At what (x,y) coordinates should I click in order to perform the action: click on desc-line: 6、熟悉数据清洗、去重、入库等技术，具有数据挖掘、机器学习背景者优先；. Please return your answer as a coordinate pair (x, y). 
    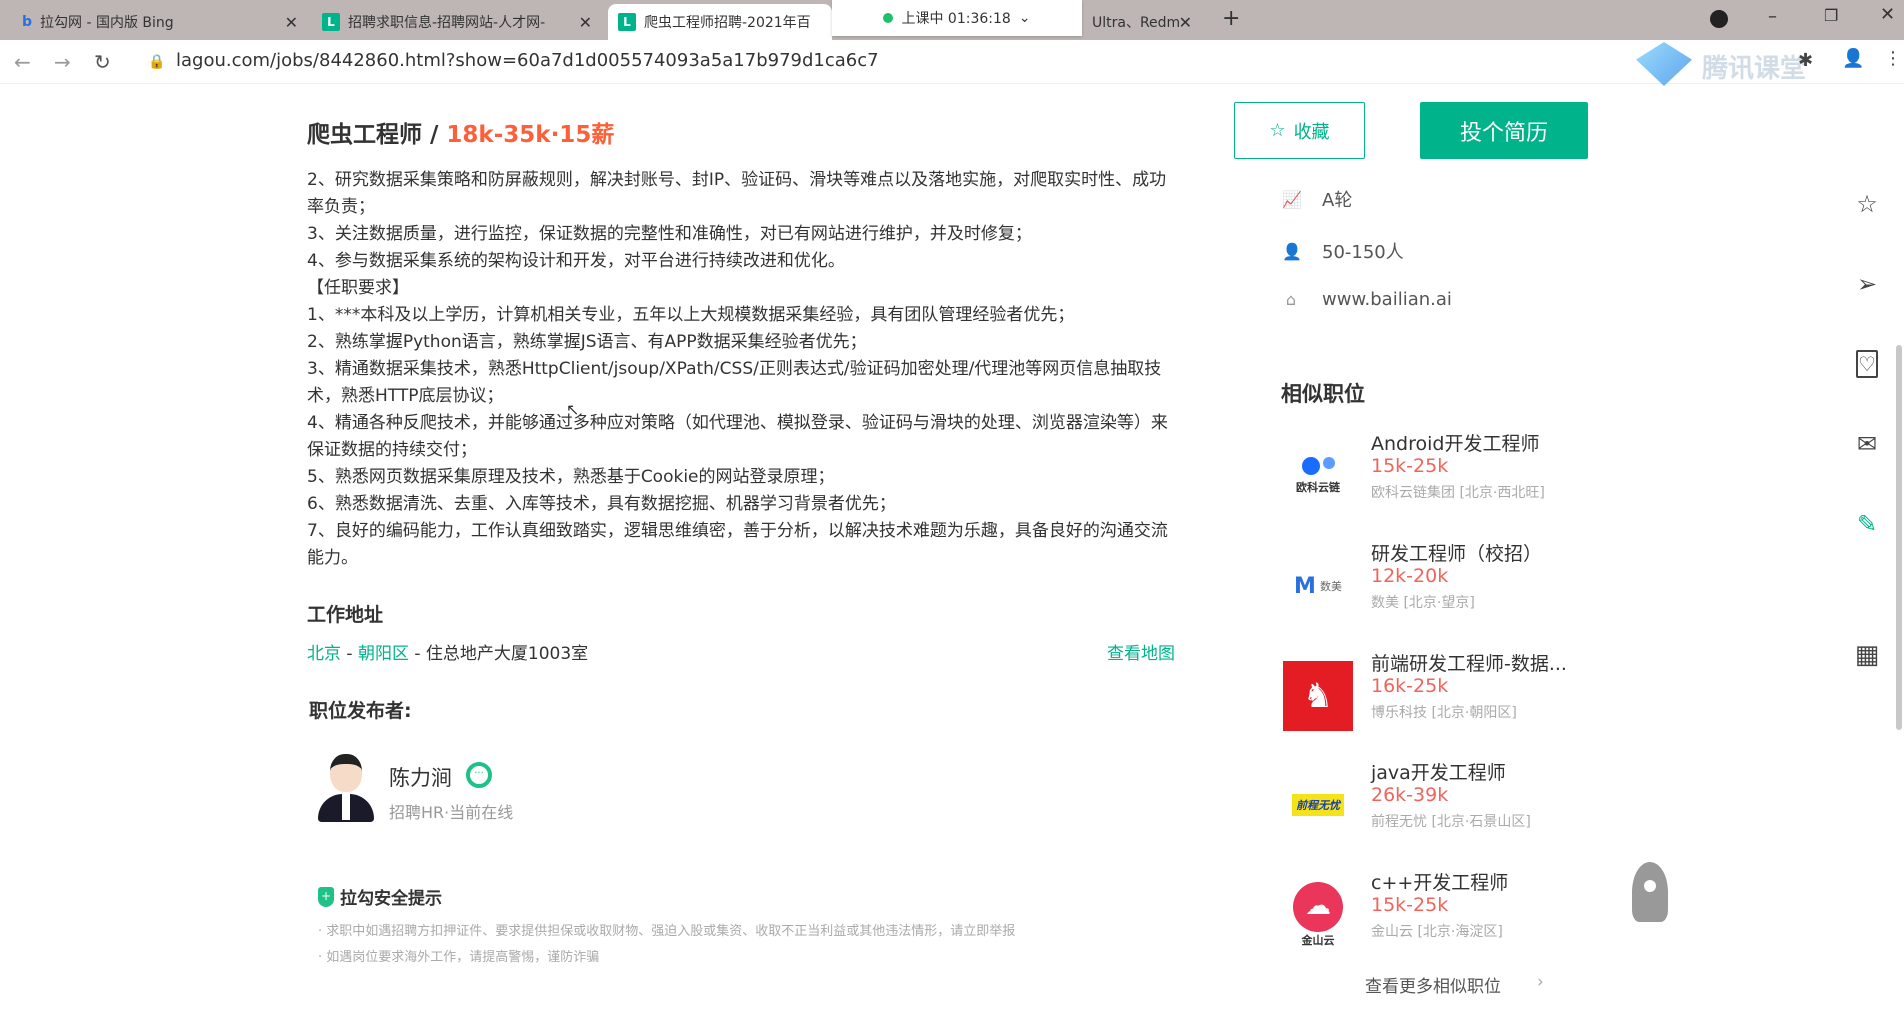
    Looking at the image, I should click on (601, 504).